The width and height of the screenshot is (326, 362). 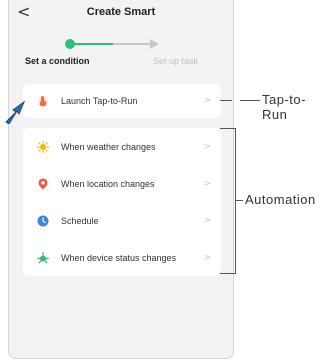 I want to click on step-line-active, so click(x=93, y=44).